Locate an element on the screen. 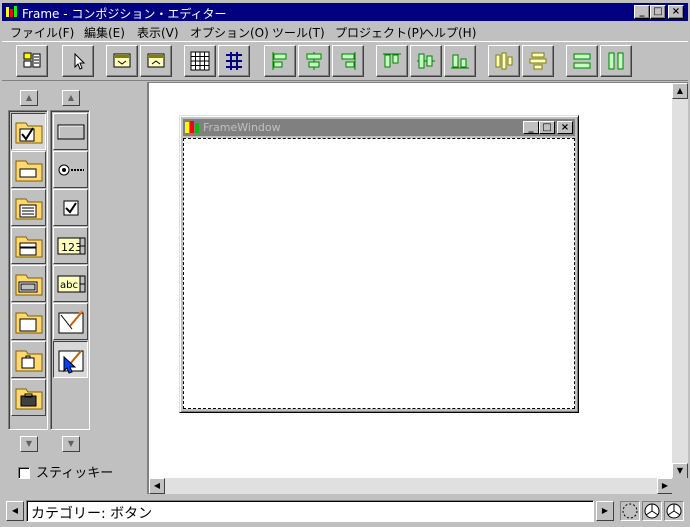  svg-text: abc is located at coordinates (69, 285).